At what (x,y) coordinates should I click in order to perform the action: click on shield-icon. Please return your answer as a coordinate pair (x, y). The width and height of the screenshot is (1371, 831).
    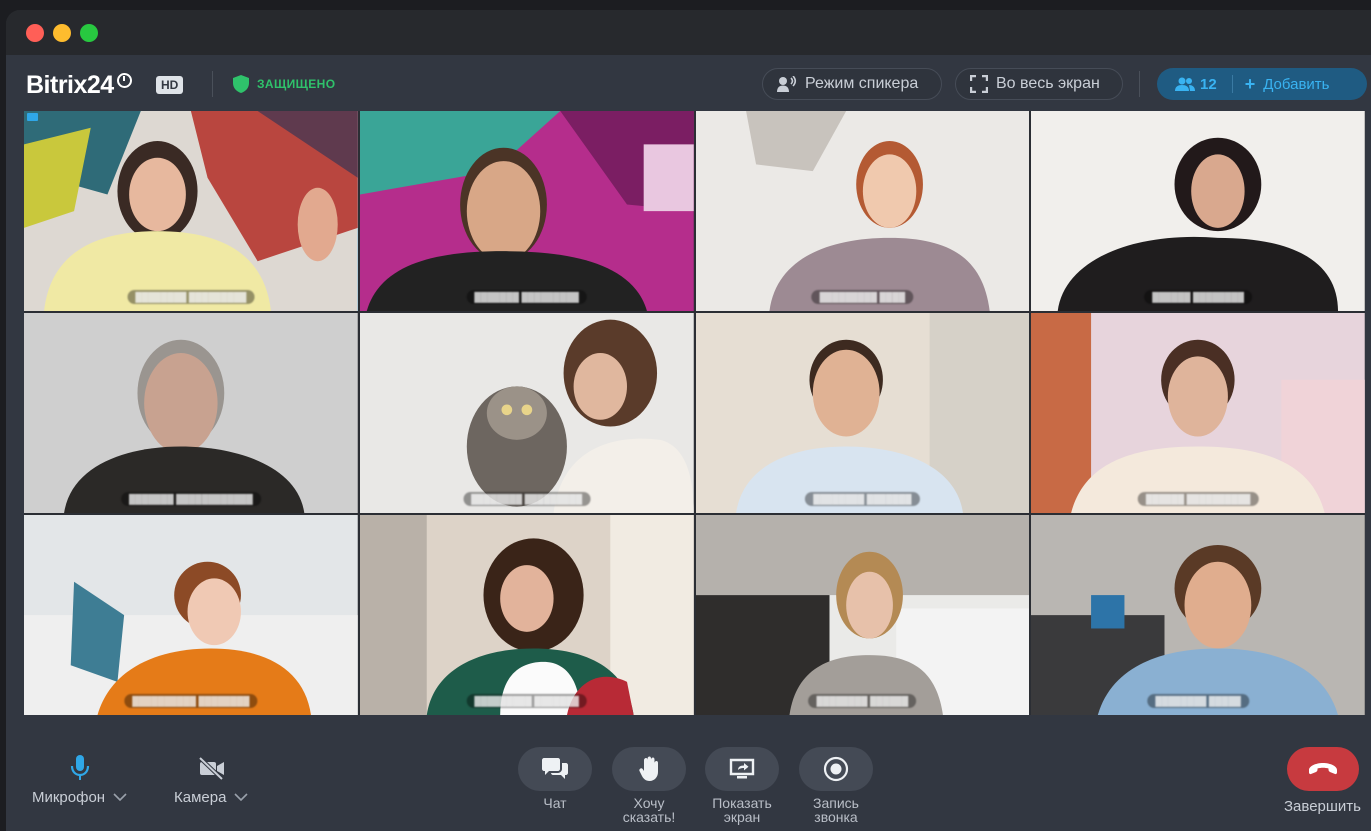
    Looking at the image, I should click on (241, 84).